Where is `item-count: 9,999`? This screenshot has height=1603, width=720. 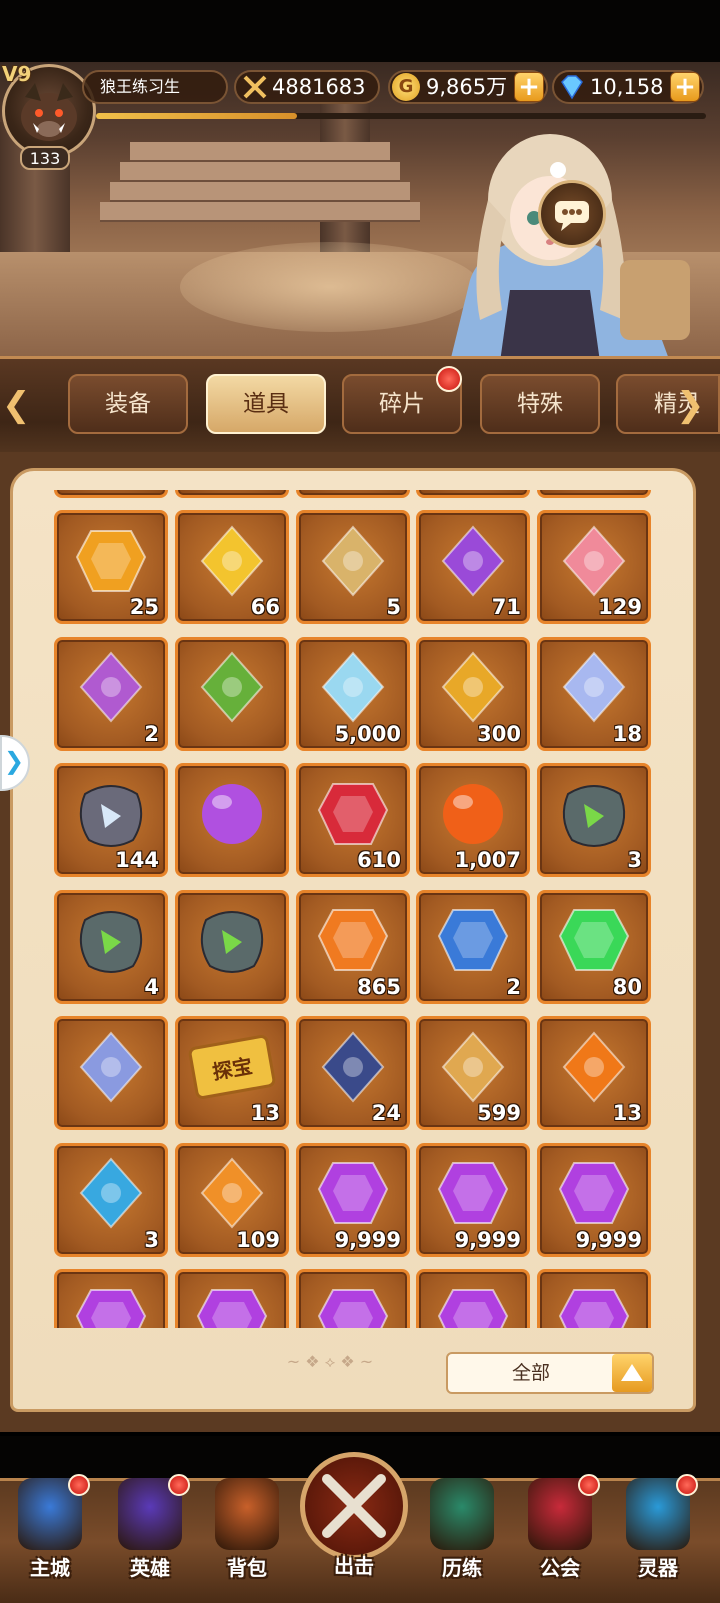
item-count: 9,999 is located at coordinates (608, 1239).